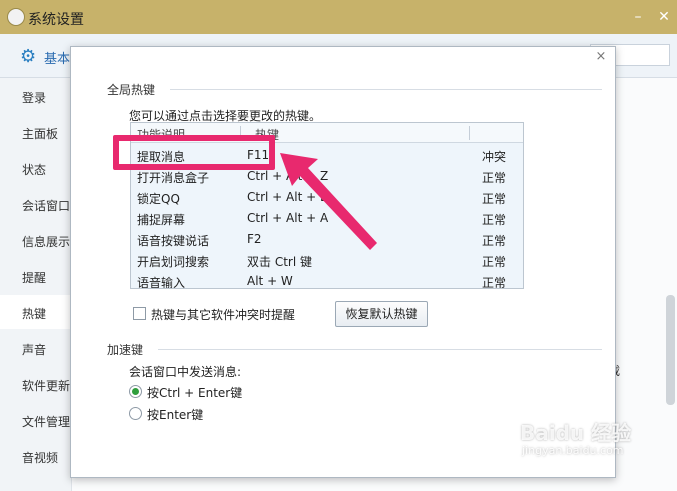 Image resolution: width=677 pixels, height=491 pixels. What do you see at coordinates (664, 17) in the screenshot?
I see `window-close-button: ✕` at bounding box center [664, 17].